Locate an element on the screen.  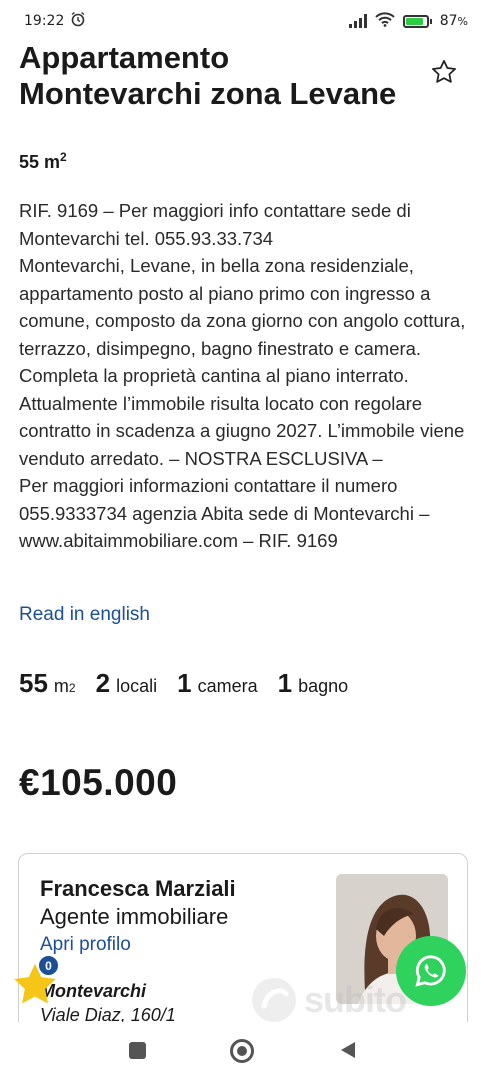
open-profile-link: Apri profilo is located at coordinates (85, 945).